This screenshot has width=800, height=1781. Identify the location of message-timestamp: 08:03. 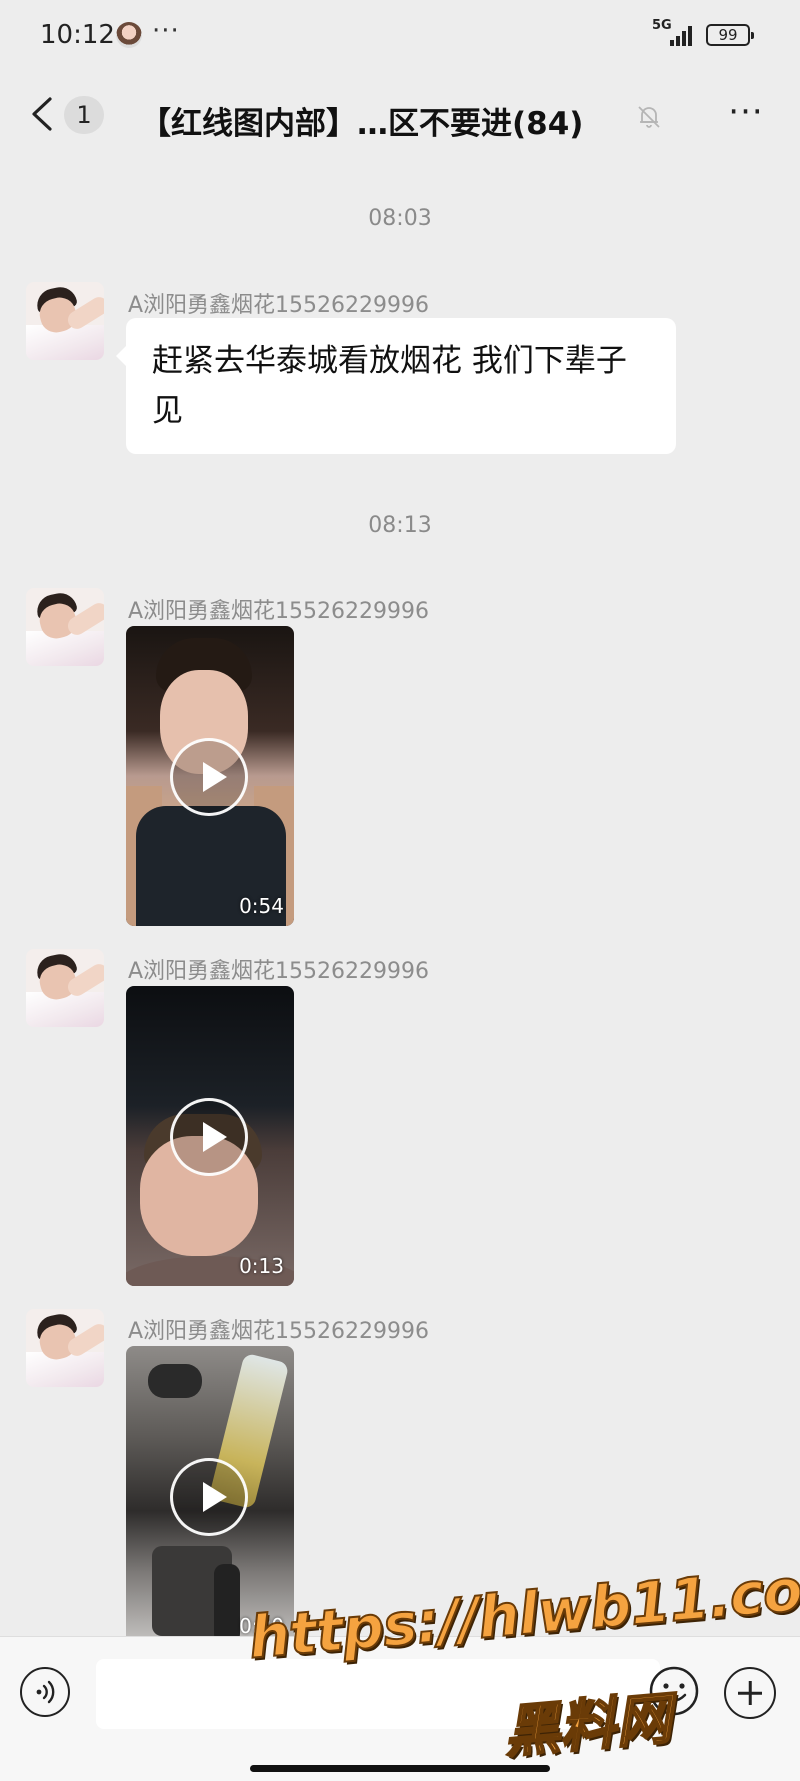
(400, 218).